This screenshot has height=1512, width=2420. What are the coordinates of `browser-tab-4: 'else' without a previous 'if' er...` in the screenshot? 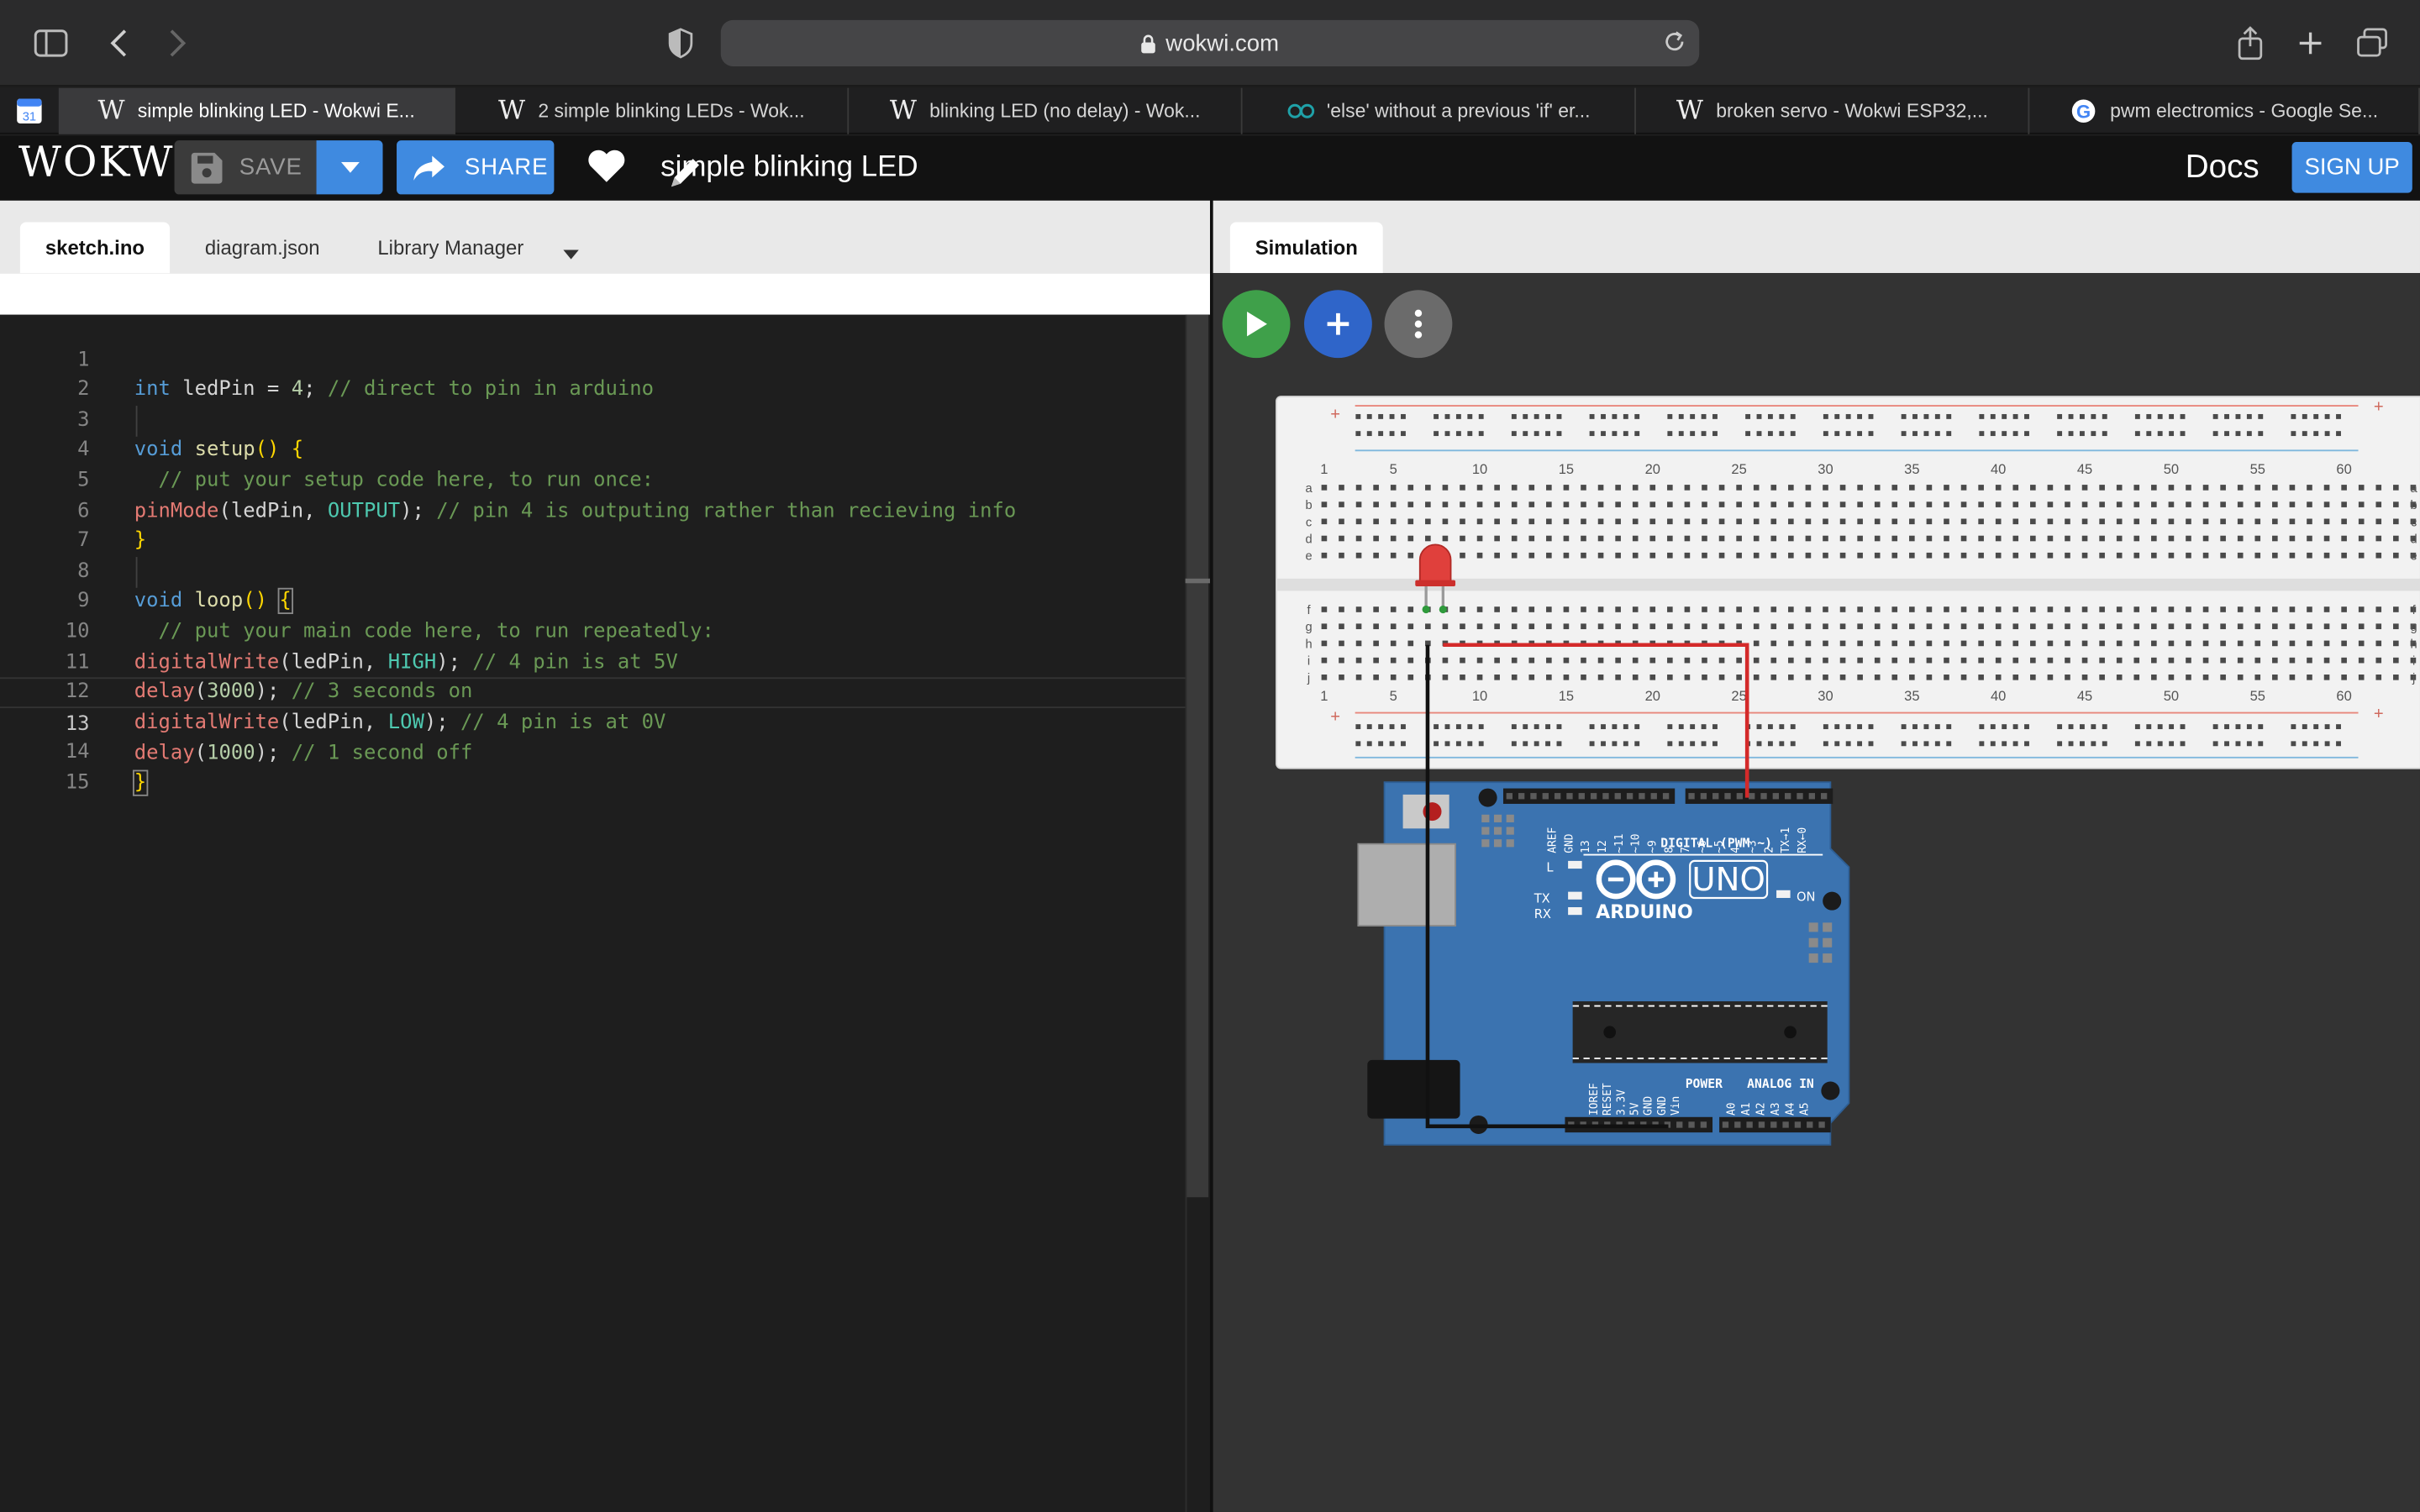 It's located at (1439, 110).